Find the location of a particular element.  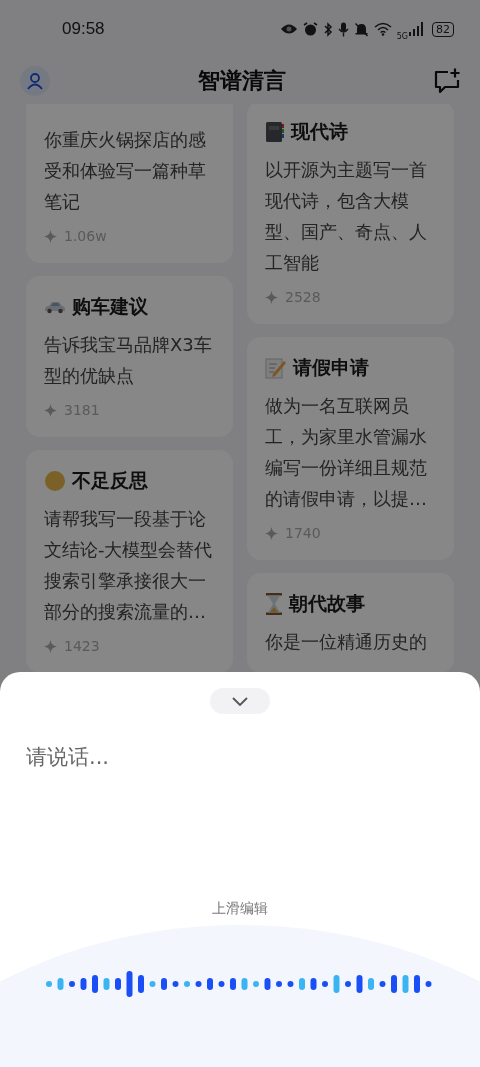

card-prompt: 告诉我宝马品牌X3车型的优缺点 is located at coordinates (128, 360).